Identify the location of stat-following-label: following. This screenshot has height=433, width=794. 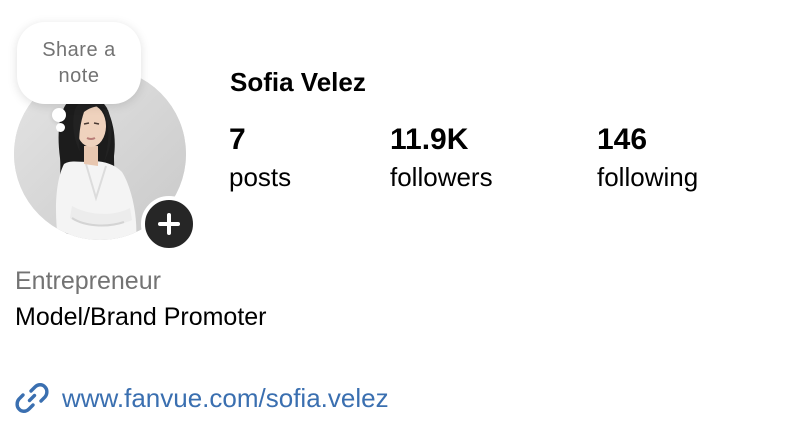
(648, 177).